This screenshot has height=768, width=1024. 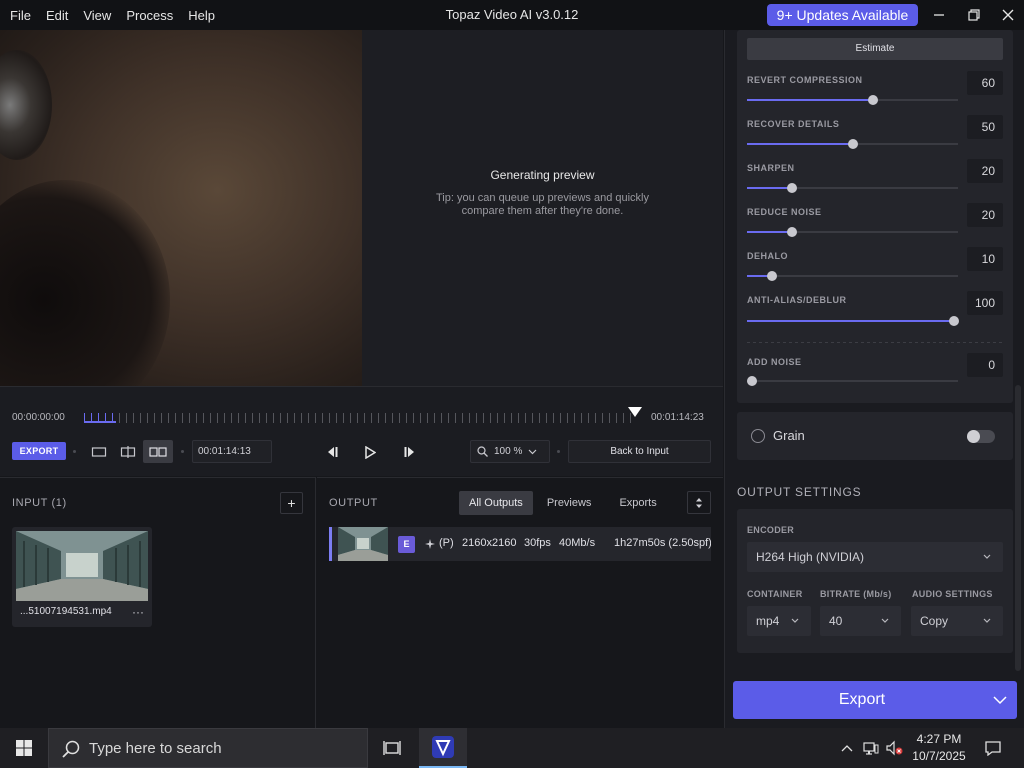 What do you see at coordinates (993, 748) in the screenshot?
I see `notifications-icon` at bounding box center [993, 748].